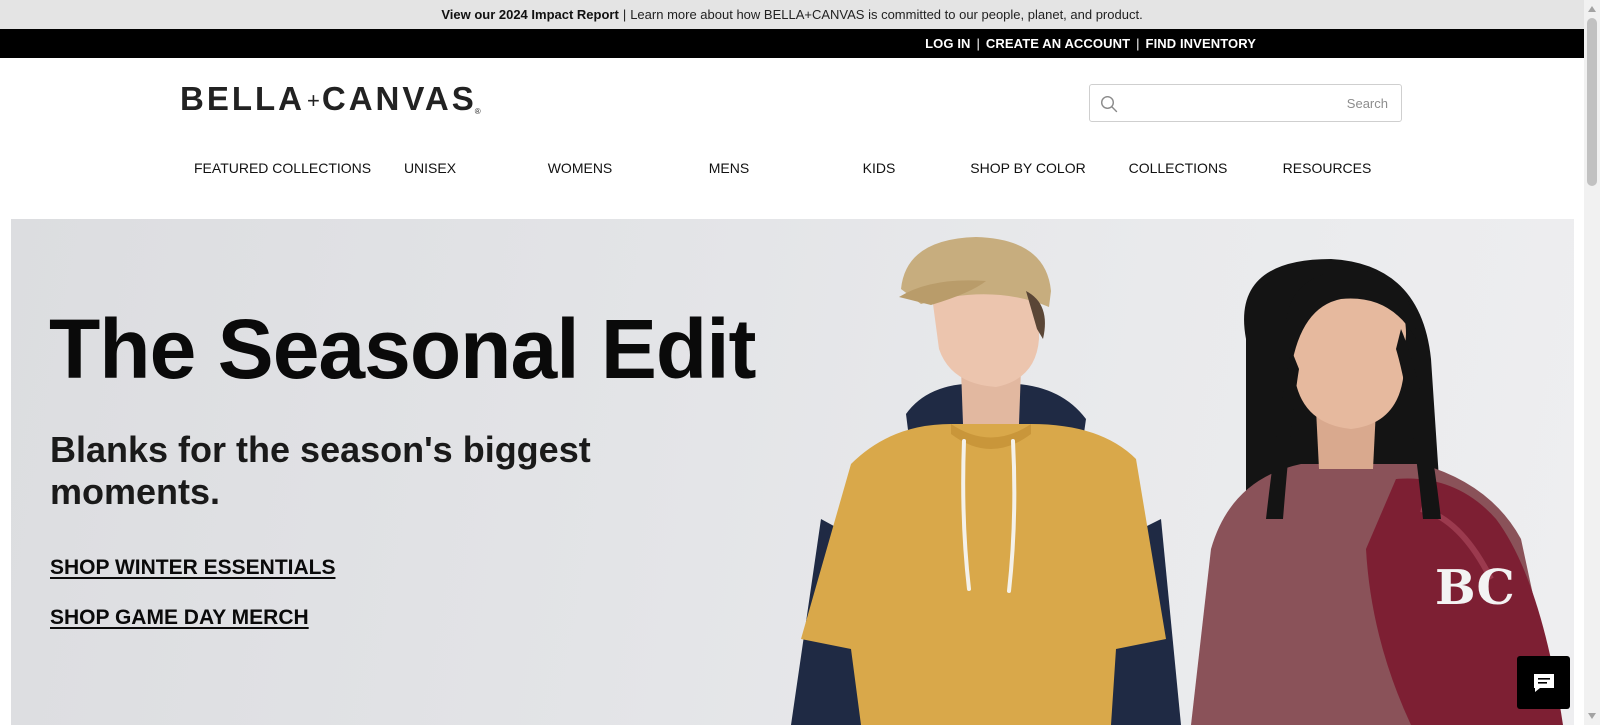 The image size is (1600, 725). What do you see at coordinates (1178, 168) in the screenshot?
I see `nav-item-collections: COLLECTIONS` at bounding box center [1178, 168].